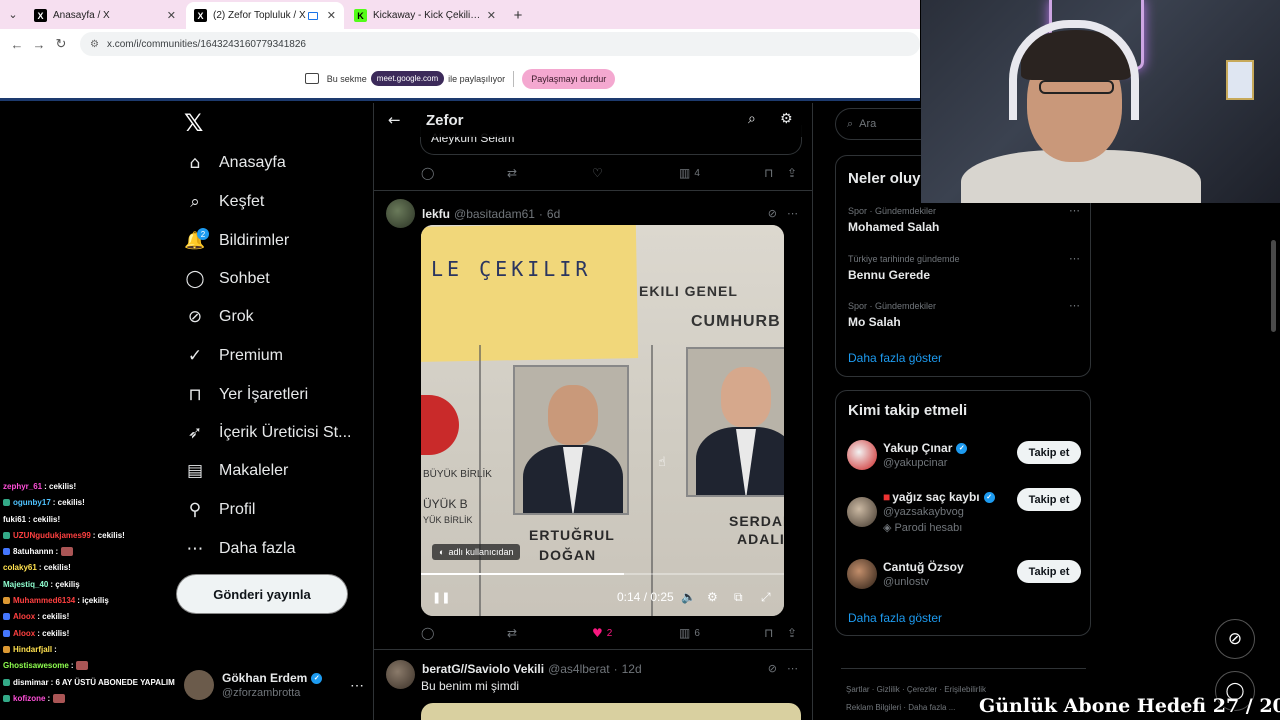  I want to click on follow-name: yağız saç kaybı, so click(936, 497).